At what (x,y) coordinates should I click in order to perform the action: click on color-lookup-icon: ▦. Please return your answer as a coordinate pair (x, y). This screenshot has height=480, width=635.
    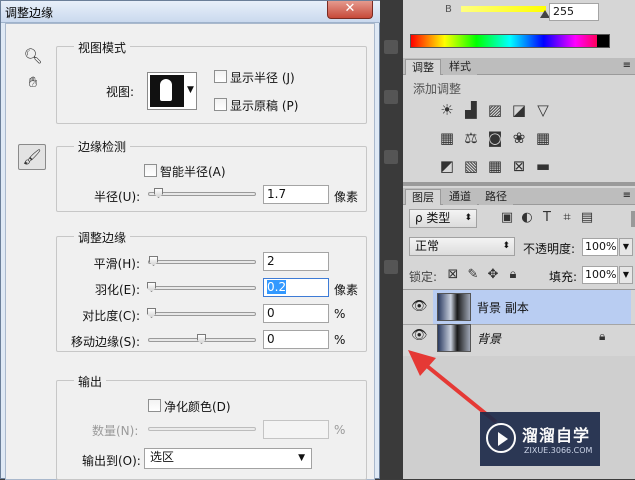
    Looking at the image, I should click on (543, 138).